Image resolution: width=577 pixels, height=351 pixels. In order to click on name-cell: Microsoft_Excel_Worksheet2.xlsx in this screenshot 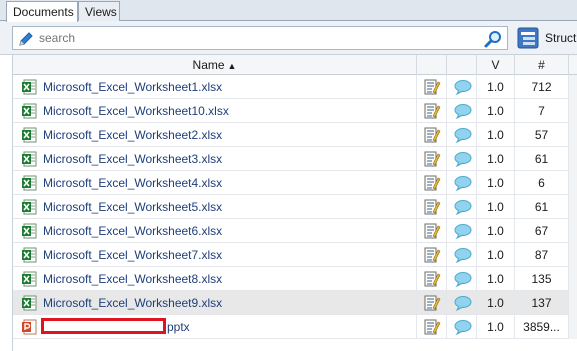, I will do `click(215, 135)`.